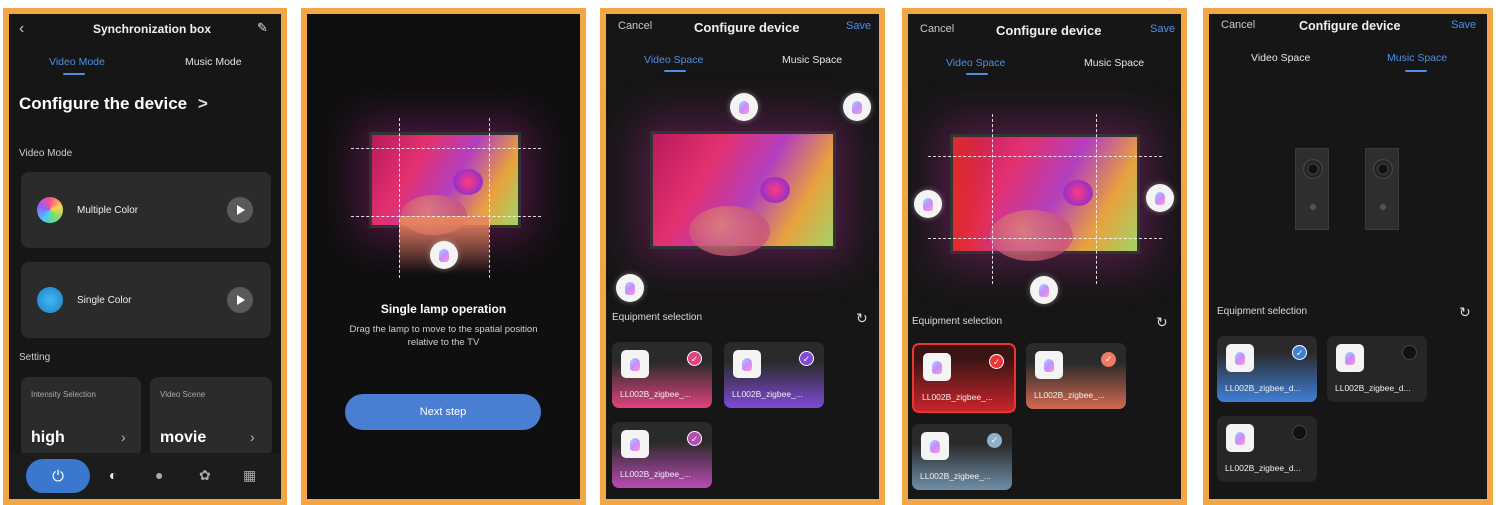 This screenshot has height=505, width=1496. I want to click on bulb-icon: ●, so click(159, 475).